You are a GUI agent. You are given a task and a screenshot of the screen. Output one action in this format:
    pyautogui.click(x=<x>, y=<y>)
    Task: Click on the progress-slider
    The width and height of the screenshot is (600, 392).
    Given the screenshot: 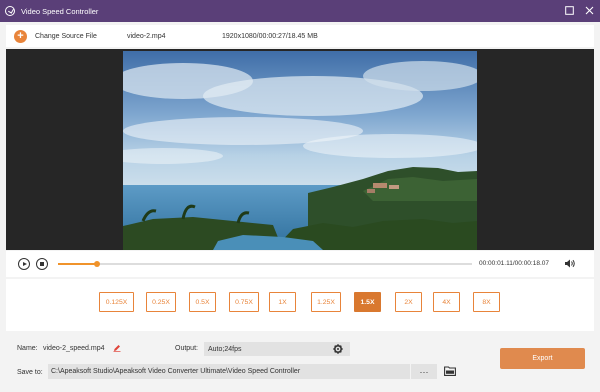 What is the action you would take?
    pyautogui.click(x=265, y=264)
    